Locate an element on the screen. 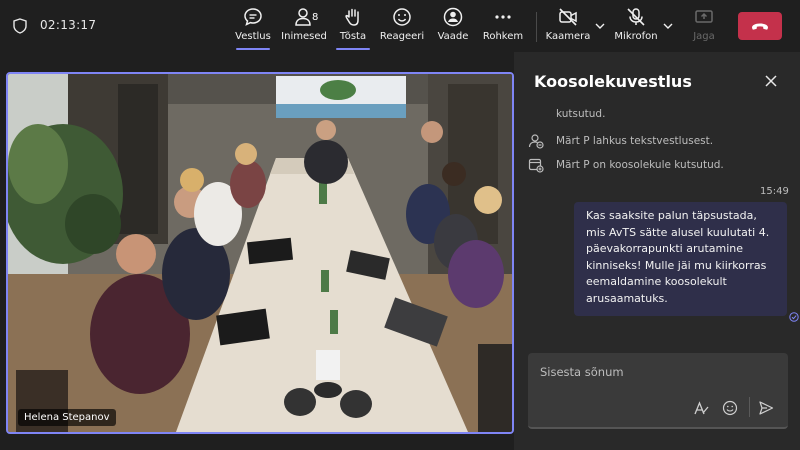  more-label: Rohkem is located at coordinates (503, 36).